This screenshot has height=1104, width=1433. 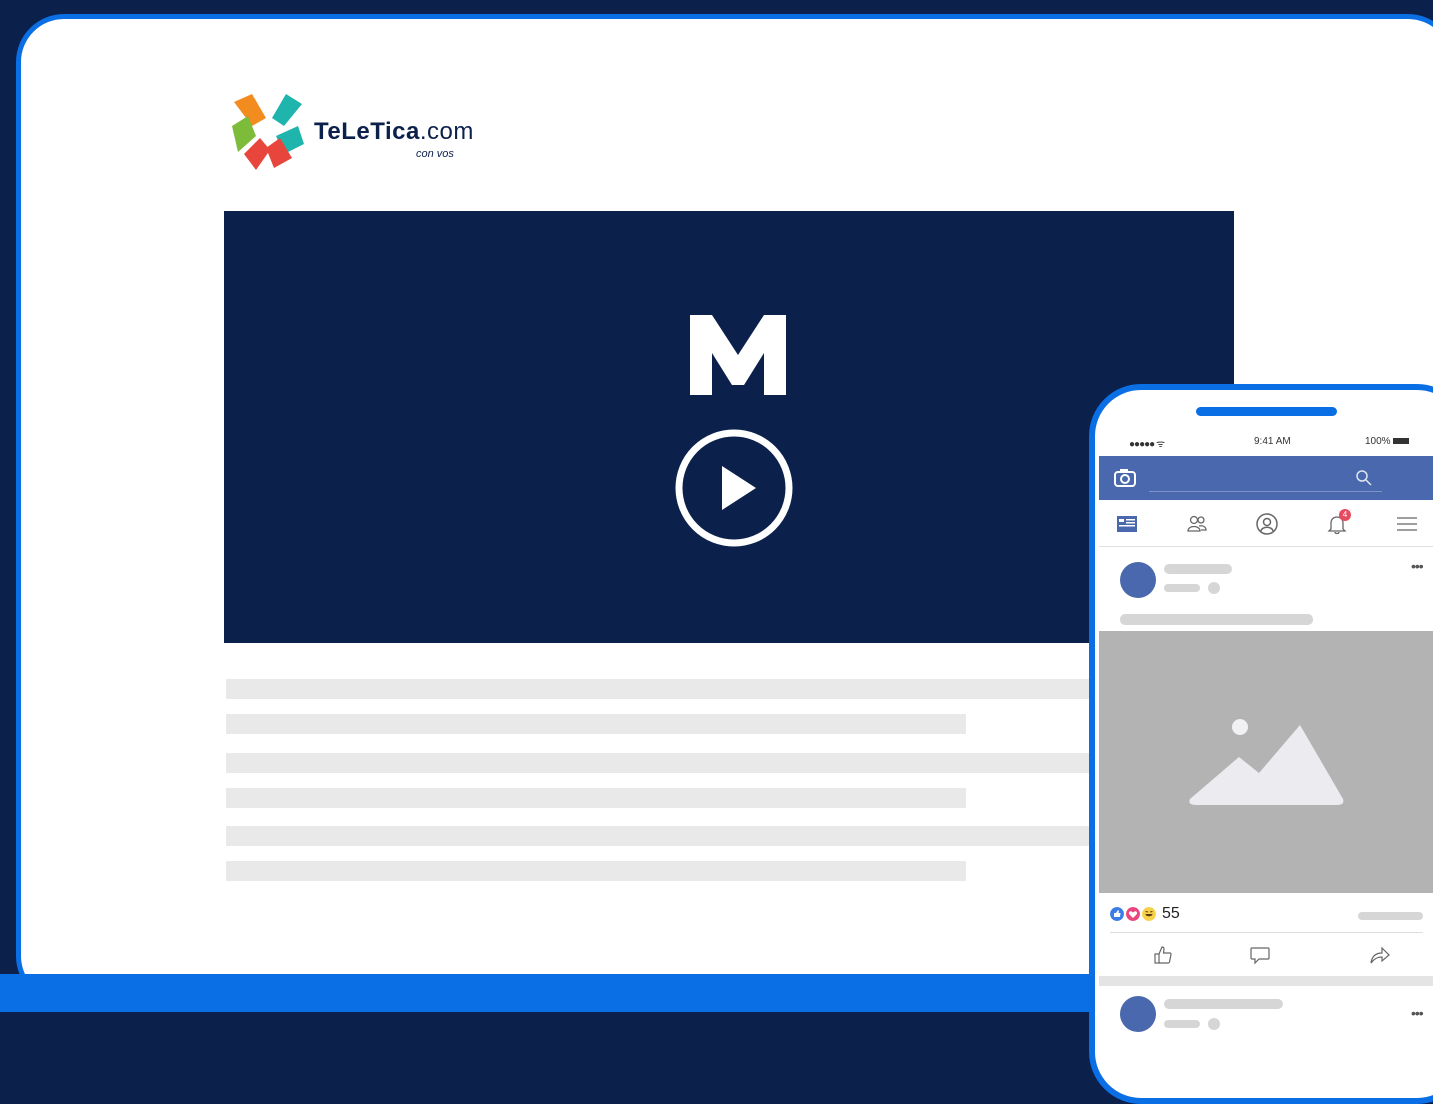 What do you see at coordinates (1133, 914) in the screenshot?
I see `love-reaction-icon` at bounding box center [1133, 914].